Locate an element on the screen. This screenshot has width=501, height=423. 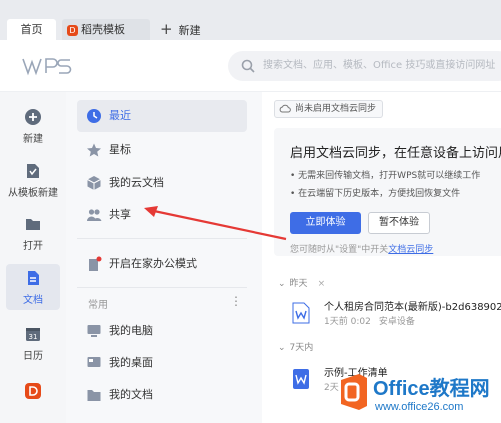
tab-daoke-templates: D 稻壳模板 is located at coordinates (106, 29).